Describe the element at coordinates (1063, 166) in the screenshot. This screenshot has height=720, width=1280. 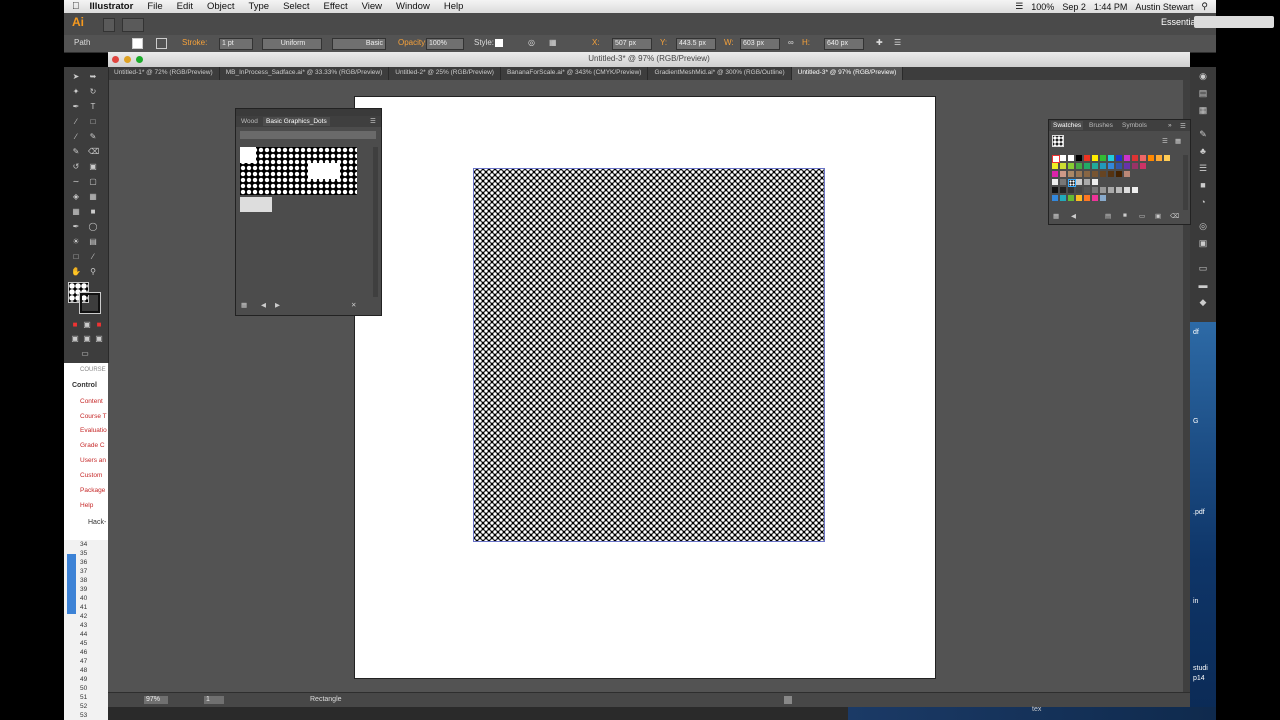
I see `swatch-lime` at that location.